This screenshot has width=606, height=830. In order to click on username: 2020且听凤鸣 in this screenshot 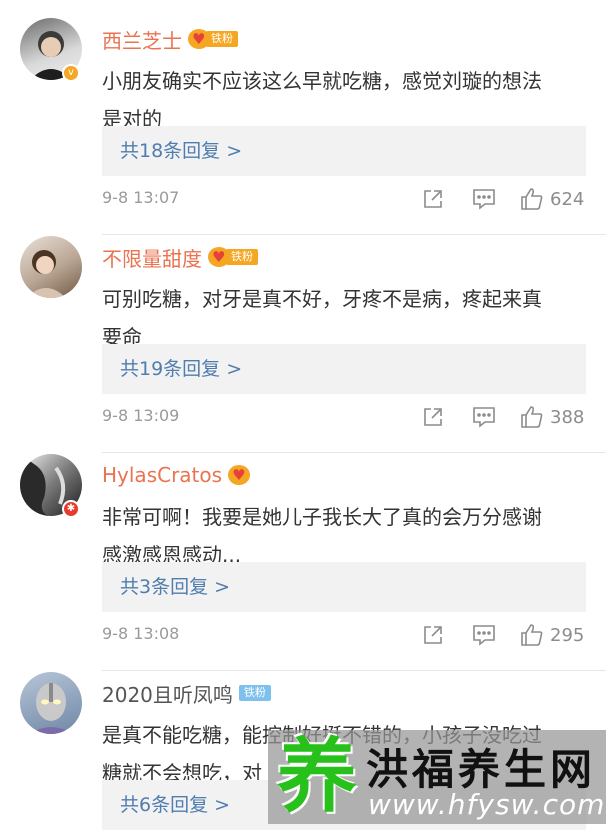, I will do `click(167, 693)`.